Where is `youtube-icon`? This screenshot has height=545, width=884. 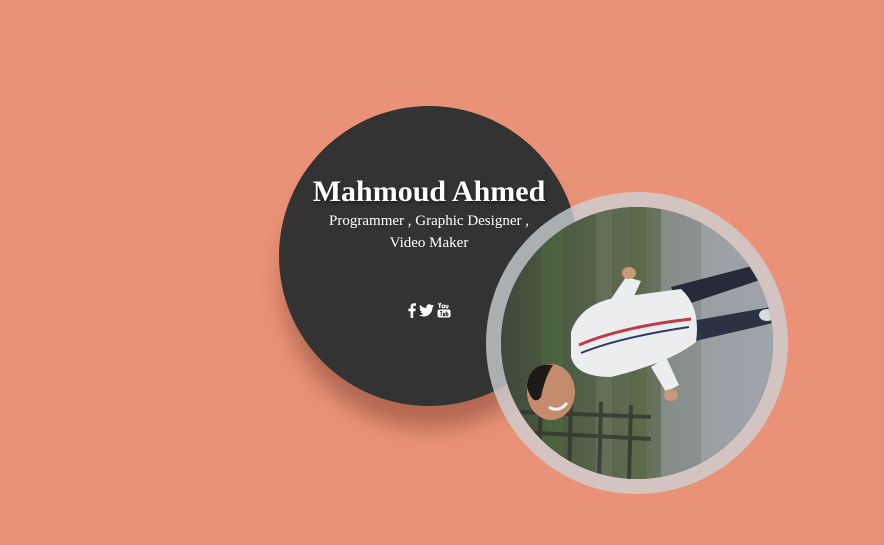 youtube-icon is located at coordinates (443, 310).